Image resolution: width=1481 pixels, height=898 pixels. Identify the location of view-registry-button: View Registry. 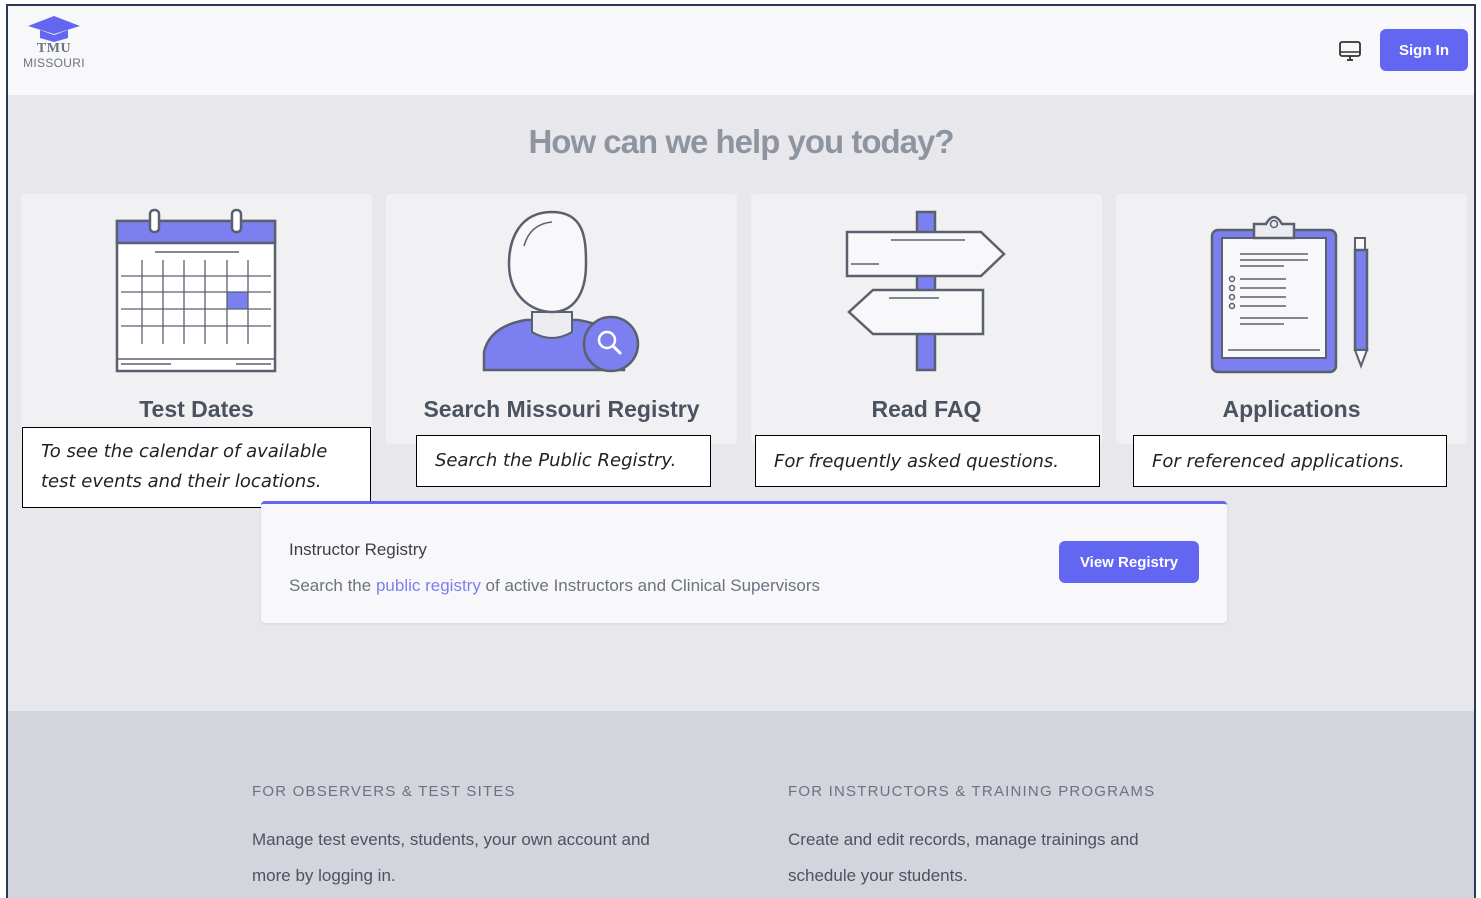
(1129, 562).